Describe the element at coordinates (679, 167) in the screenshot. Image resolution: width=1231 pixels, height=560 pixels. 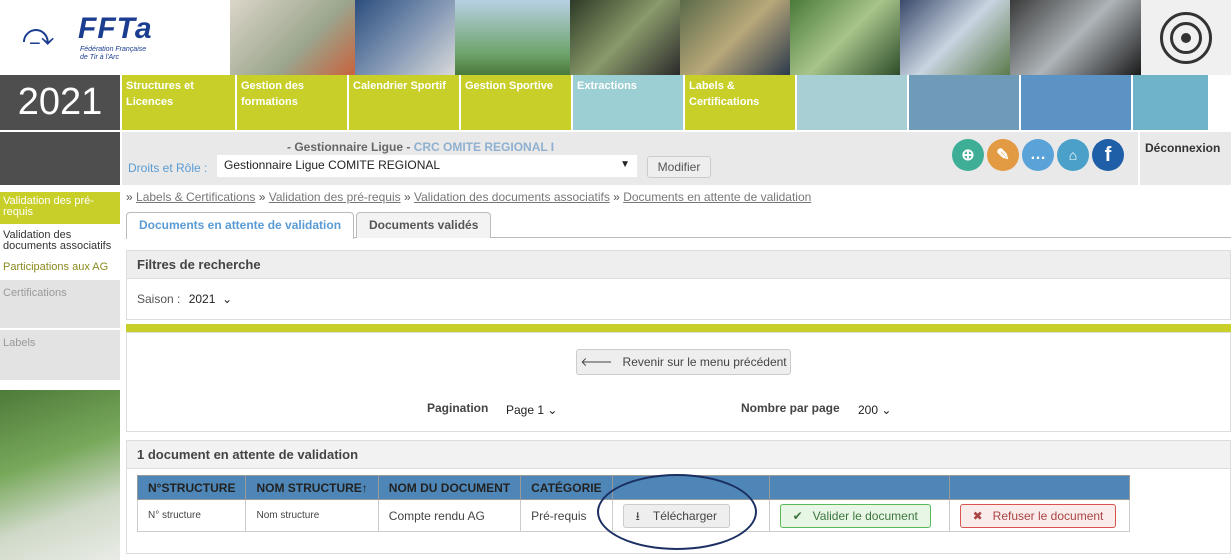
I see `modify-button: Modifier` at that location.